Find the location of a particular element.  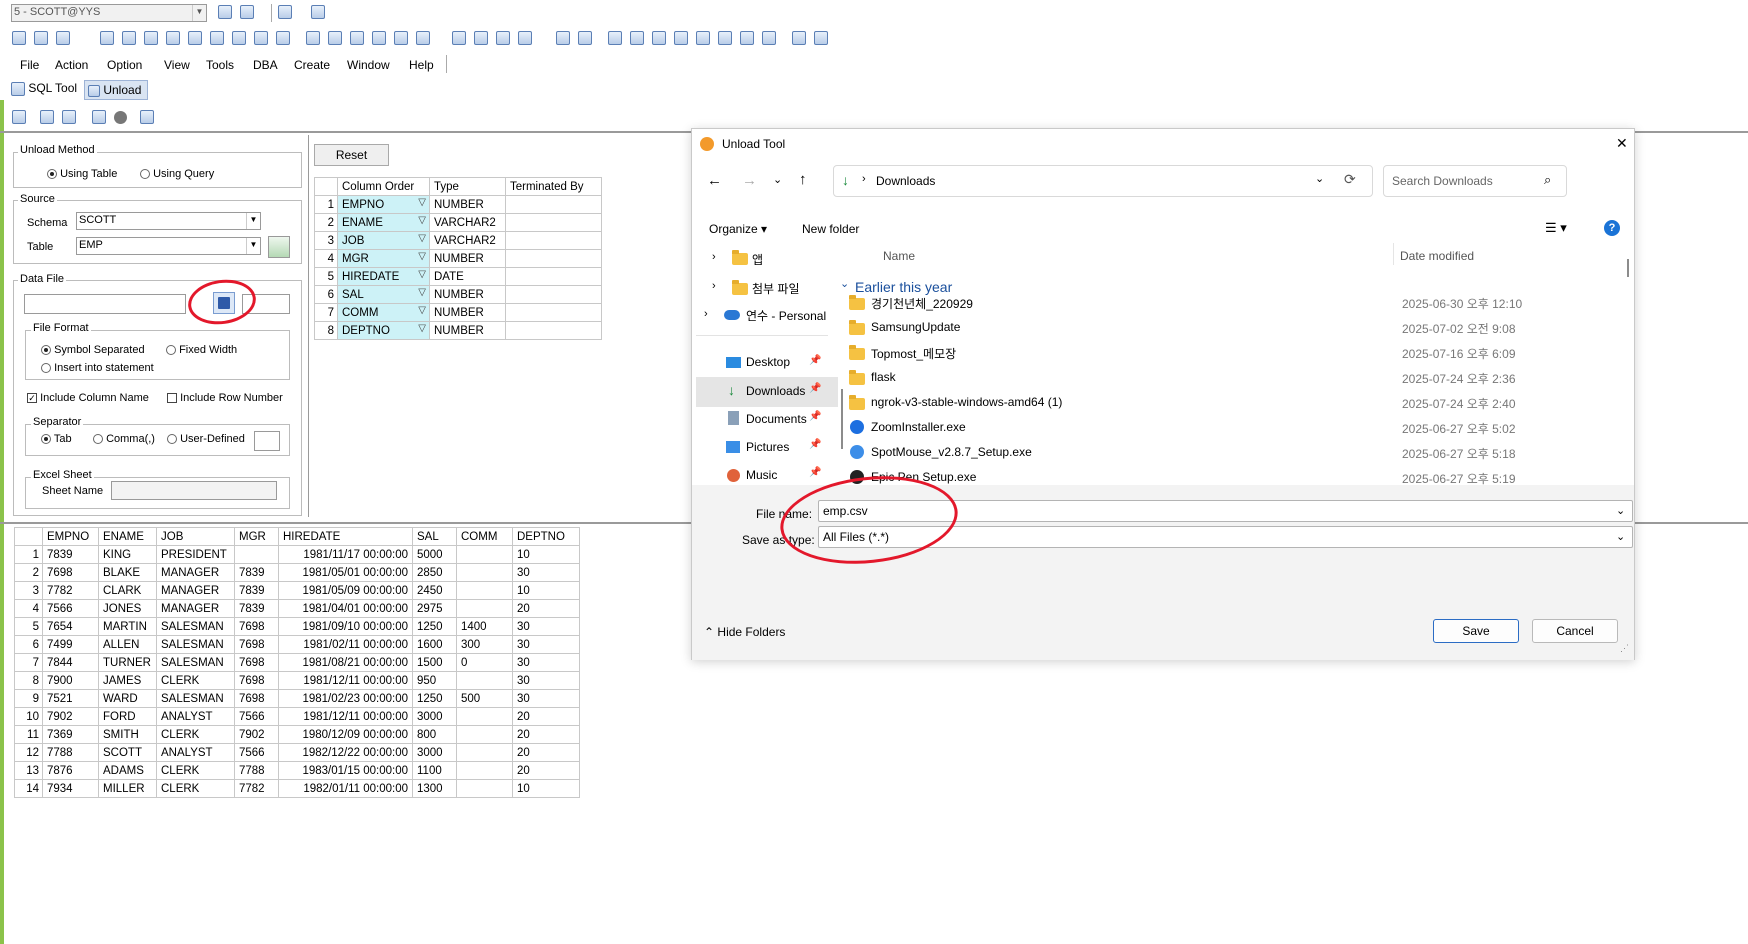

up-arrow-icon: ↑ is located at coordinates (803, 179).